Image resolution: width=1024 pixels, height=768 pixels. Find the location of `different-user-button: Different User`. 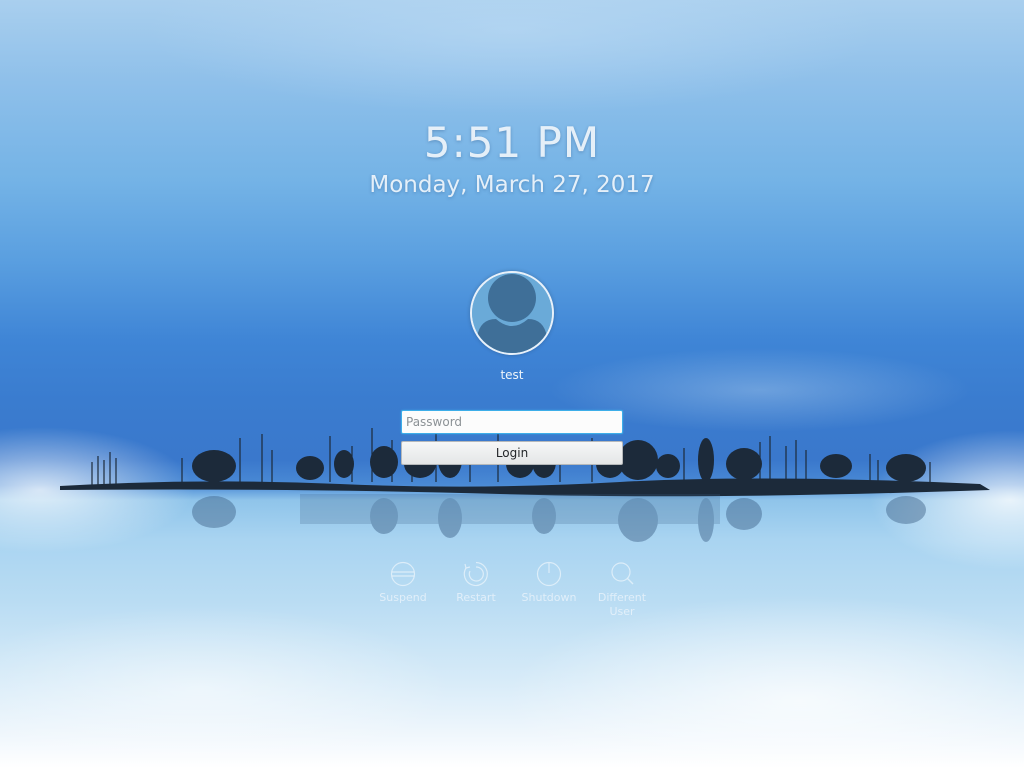

different-user-button: Different User is located at coordinates (622, 589).